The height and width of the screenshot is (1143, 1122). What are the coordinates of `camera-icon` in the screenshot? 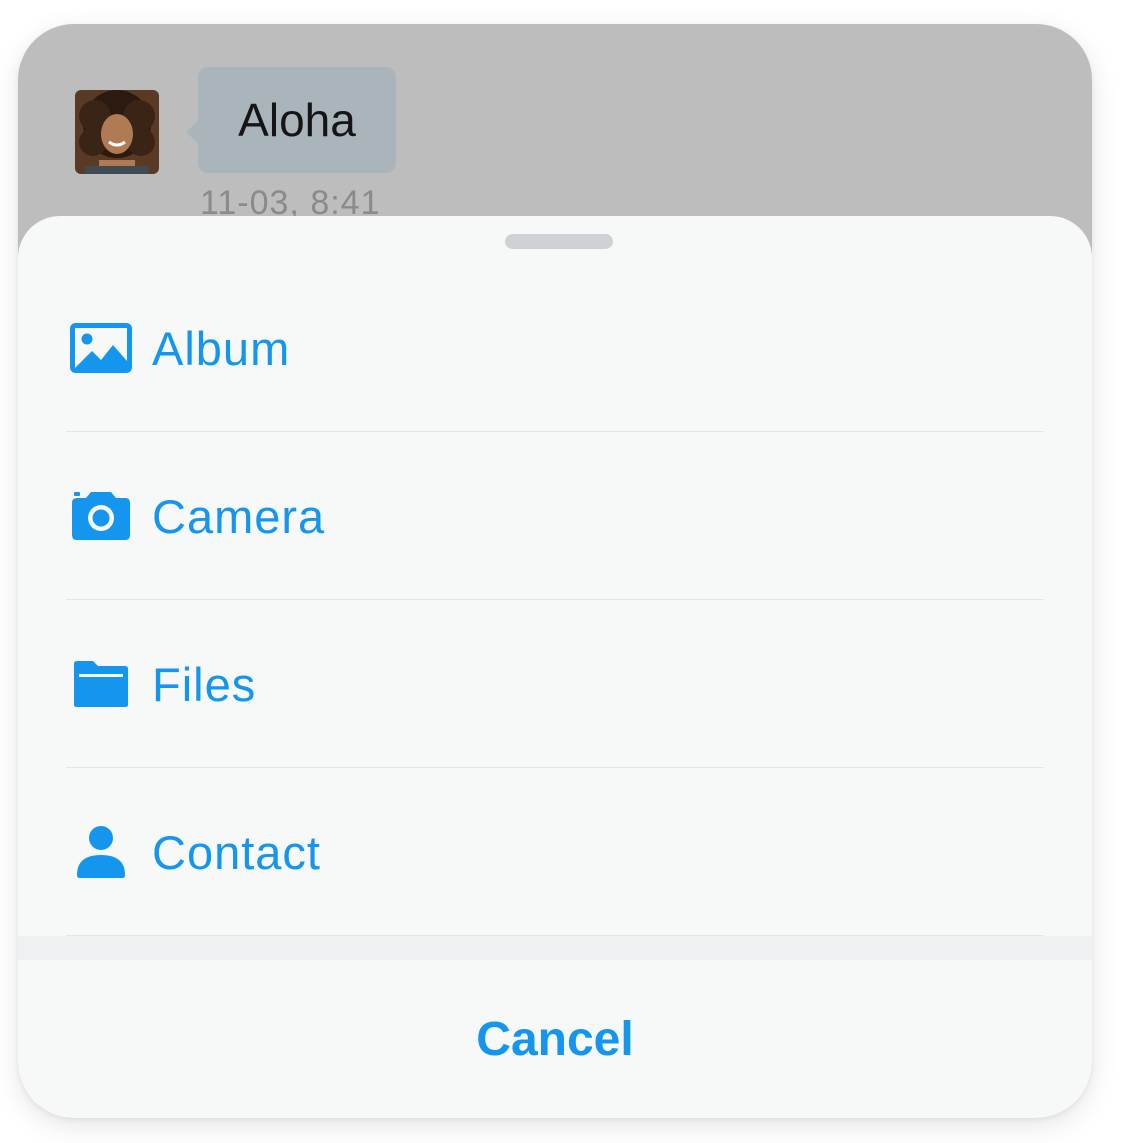 It's located at (101, 516).